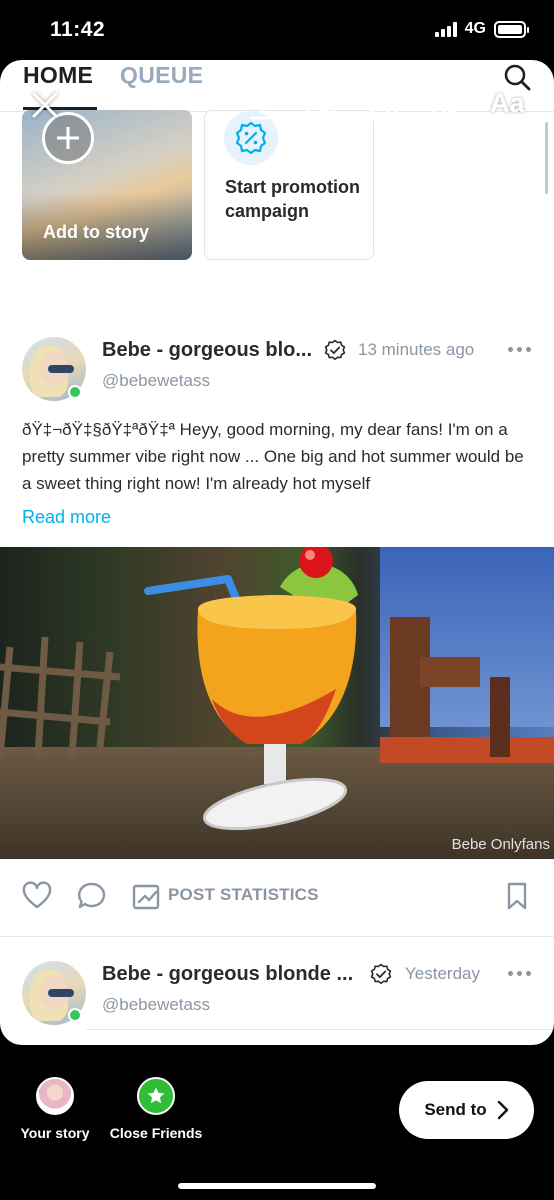 This screenshot has width=554, height=1200. I want to click on network-type: 4G, so click(475, 28).